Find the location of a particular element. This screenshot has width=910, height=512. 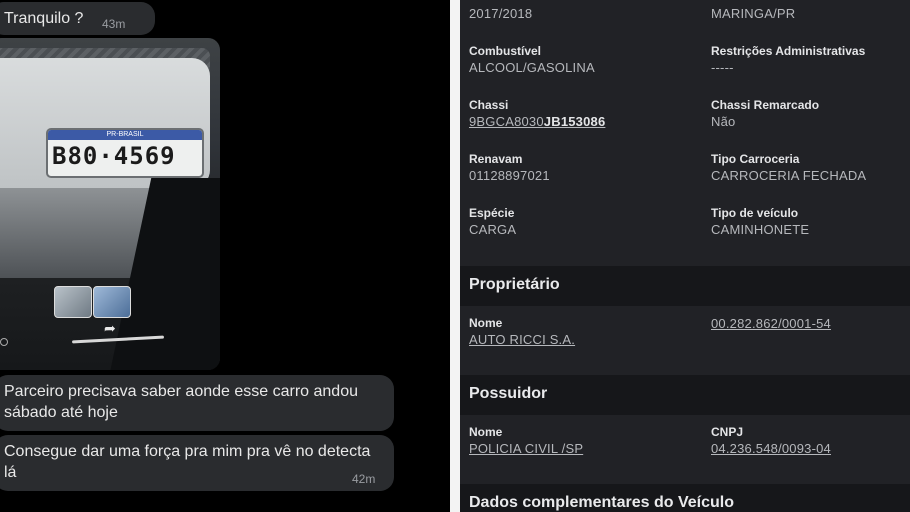

message-time: 43m is located at coordinates (114, 24).